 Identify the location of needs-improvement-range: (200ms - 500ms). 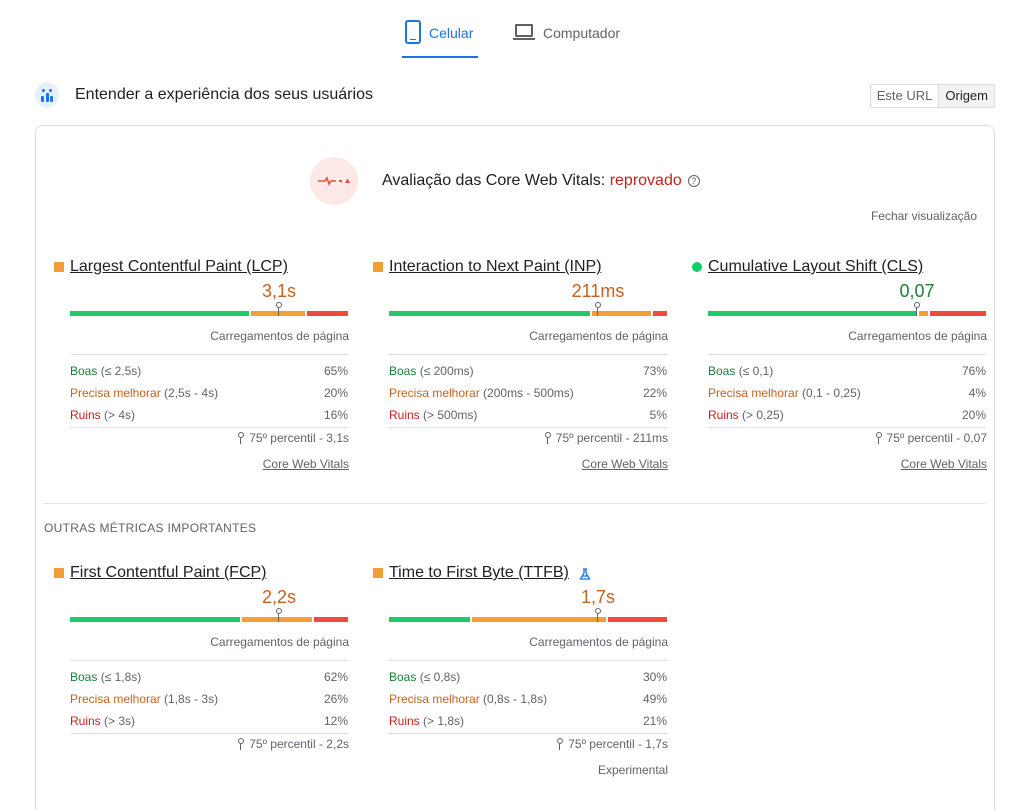
(528, 393).